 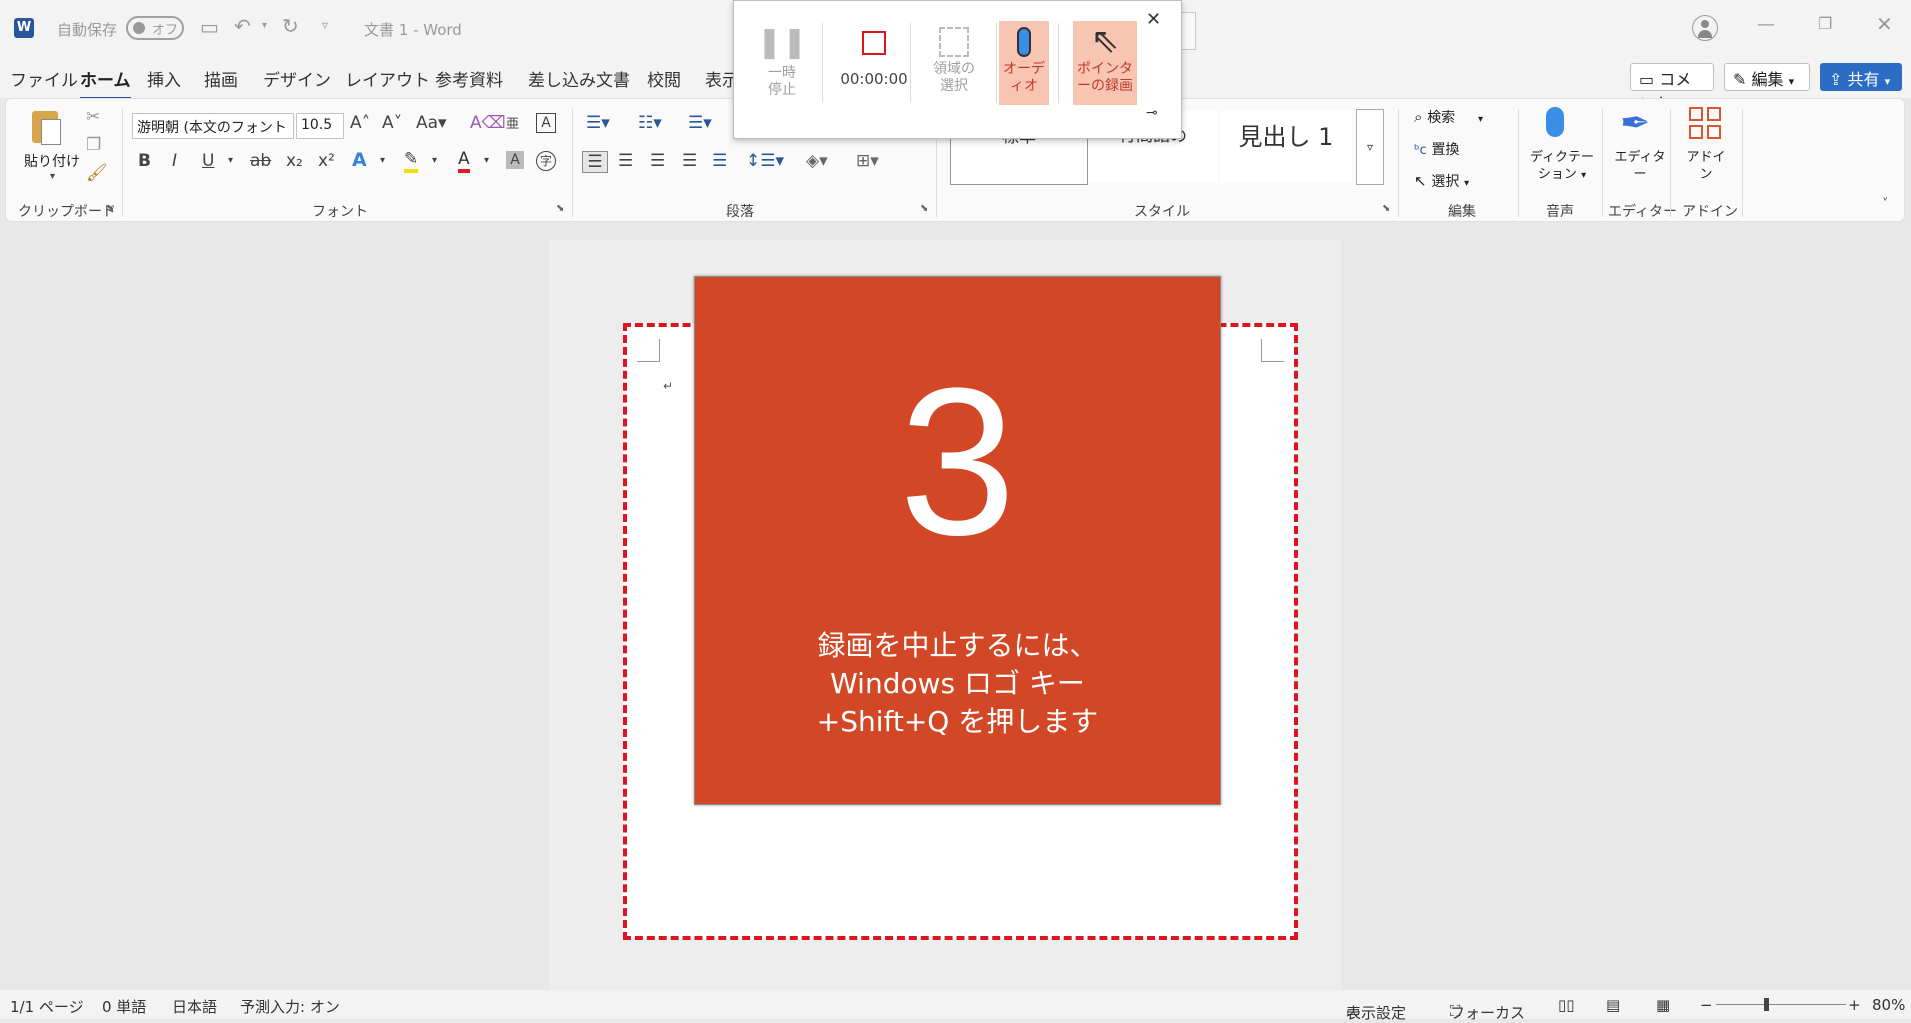 What do you see at coordinates (260, 161) in the screenshot?
I see `strikethrough-icon: ab` at bounding box center [260, 161].